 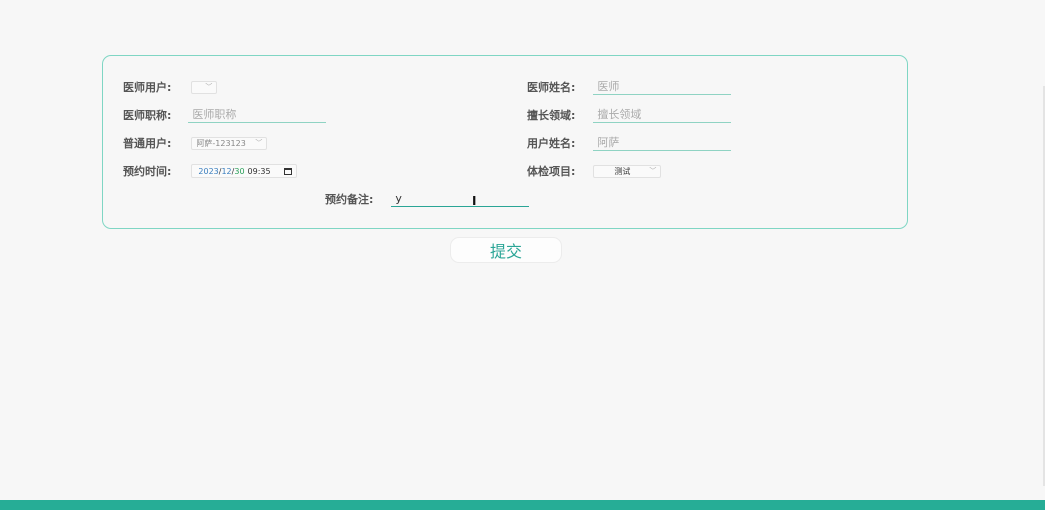 I want to click on doctor-name-row: 医师姓名:, so click(x=629, y=87).